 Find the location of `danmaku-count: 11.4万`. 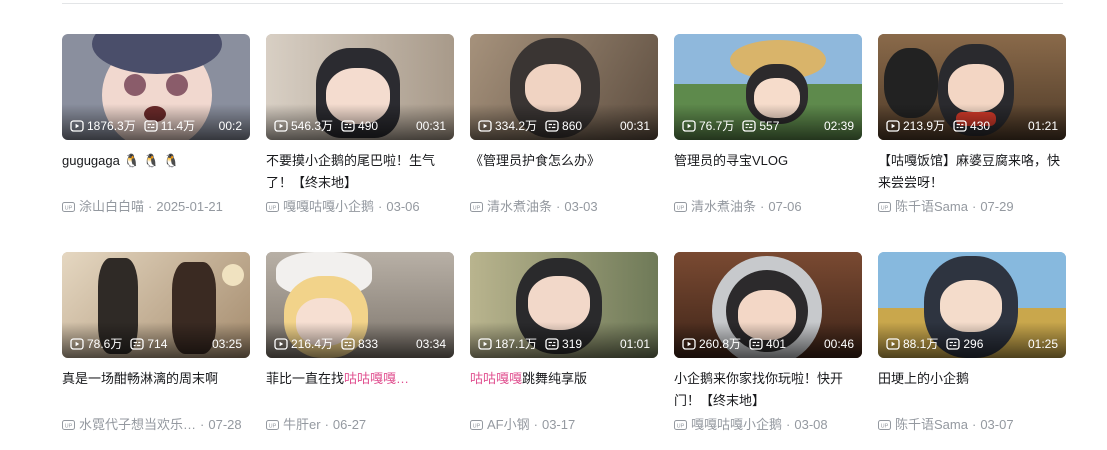

danmaku-count: 11.4万 is located at coordinates (169, 126).